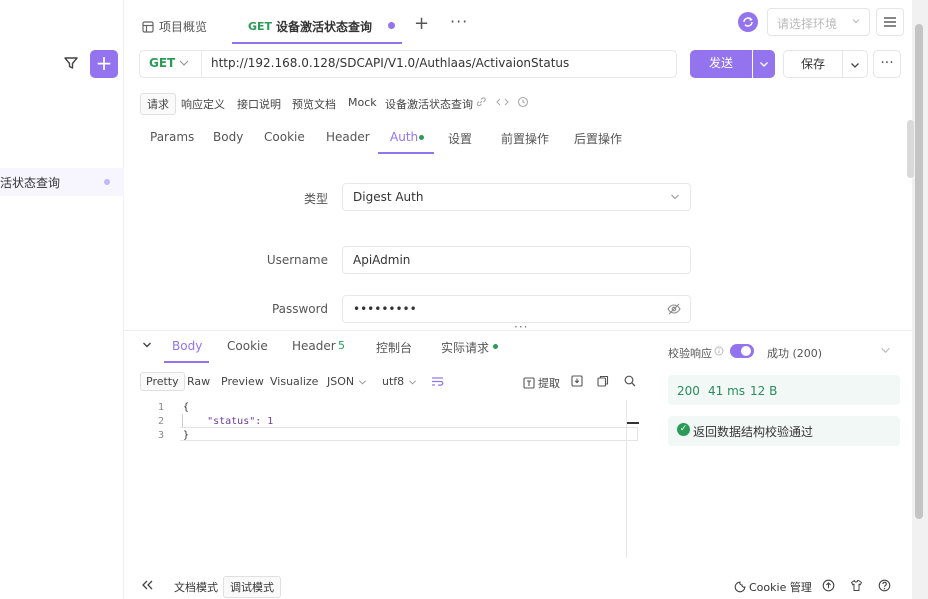  Describe the element at coordinates (104, 64) in the screenshot. I see `add-button: +` at that location.